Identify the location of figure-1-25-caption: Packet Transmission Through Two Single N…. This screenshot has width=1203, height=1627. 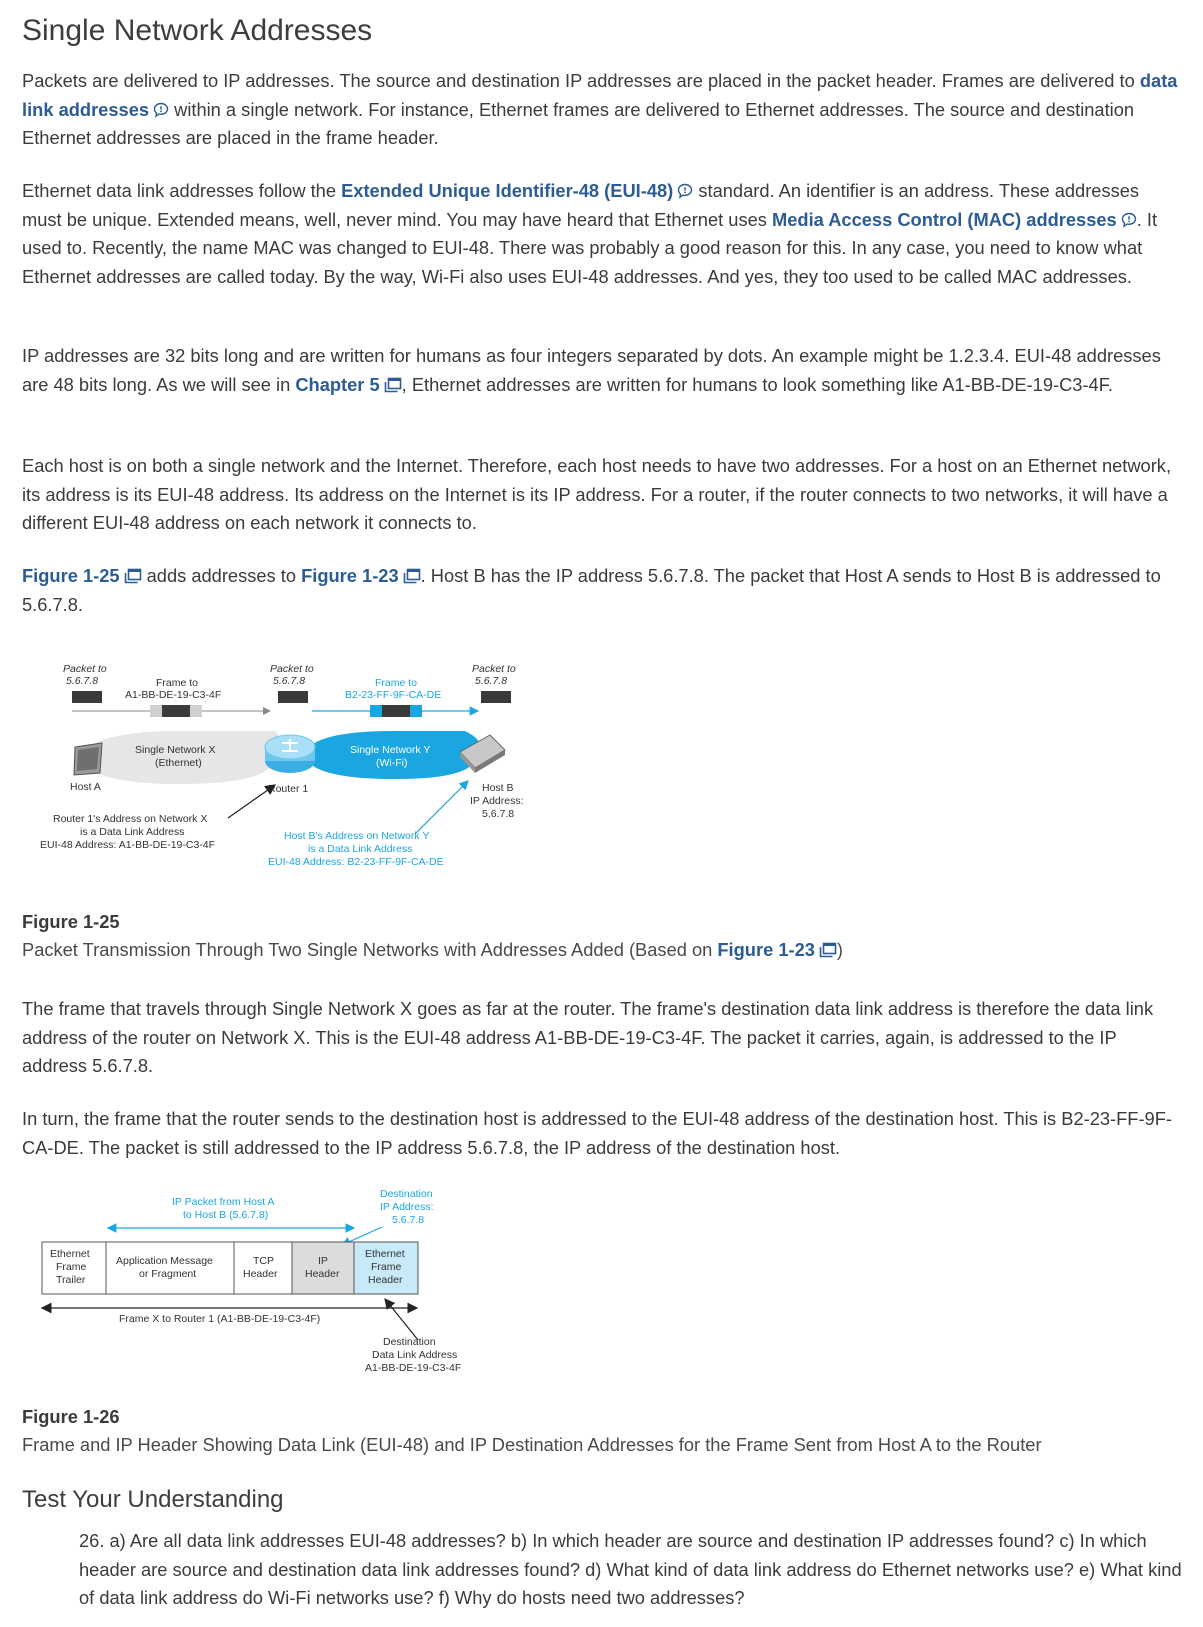
(433, 949).